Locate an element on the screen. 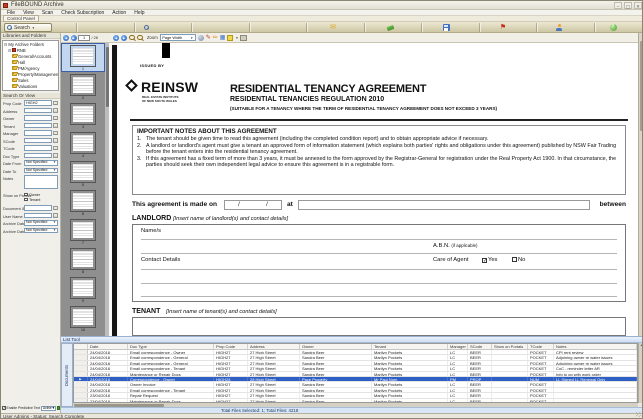 This screenshot has width=643, height=419. tenant-checkbox is located at coordinates (26, 199).